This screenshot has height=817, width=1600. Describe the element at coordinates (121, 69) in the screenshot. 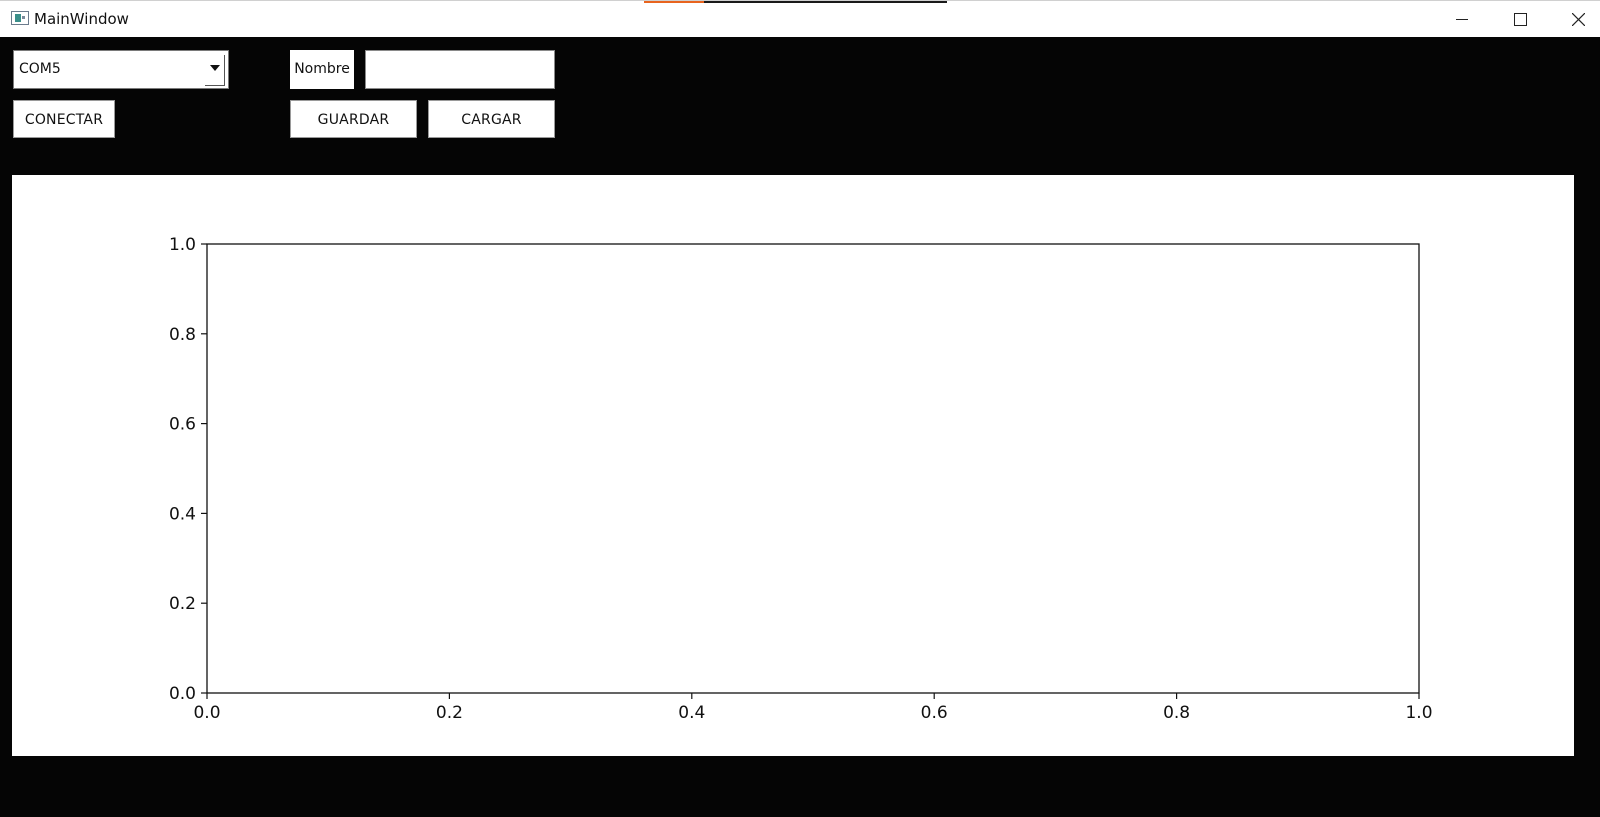

I see `port-select: COM5` at that location.